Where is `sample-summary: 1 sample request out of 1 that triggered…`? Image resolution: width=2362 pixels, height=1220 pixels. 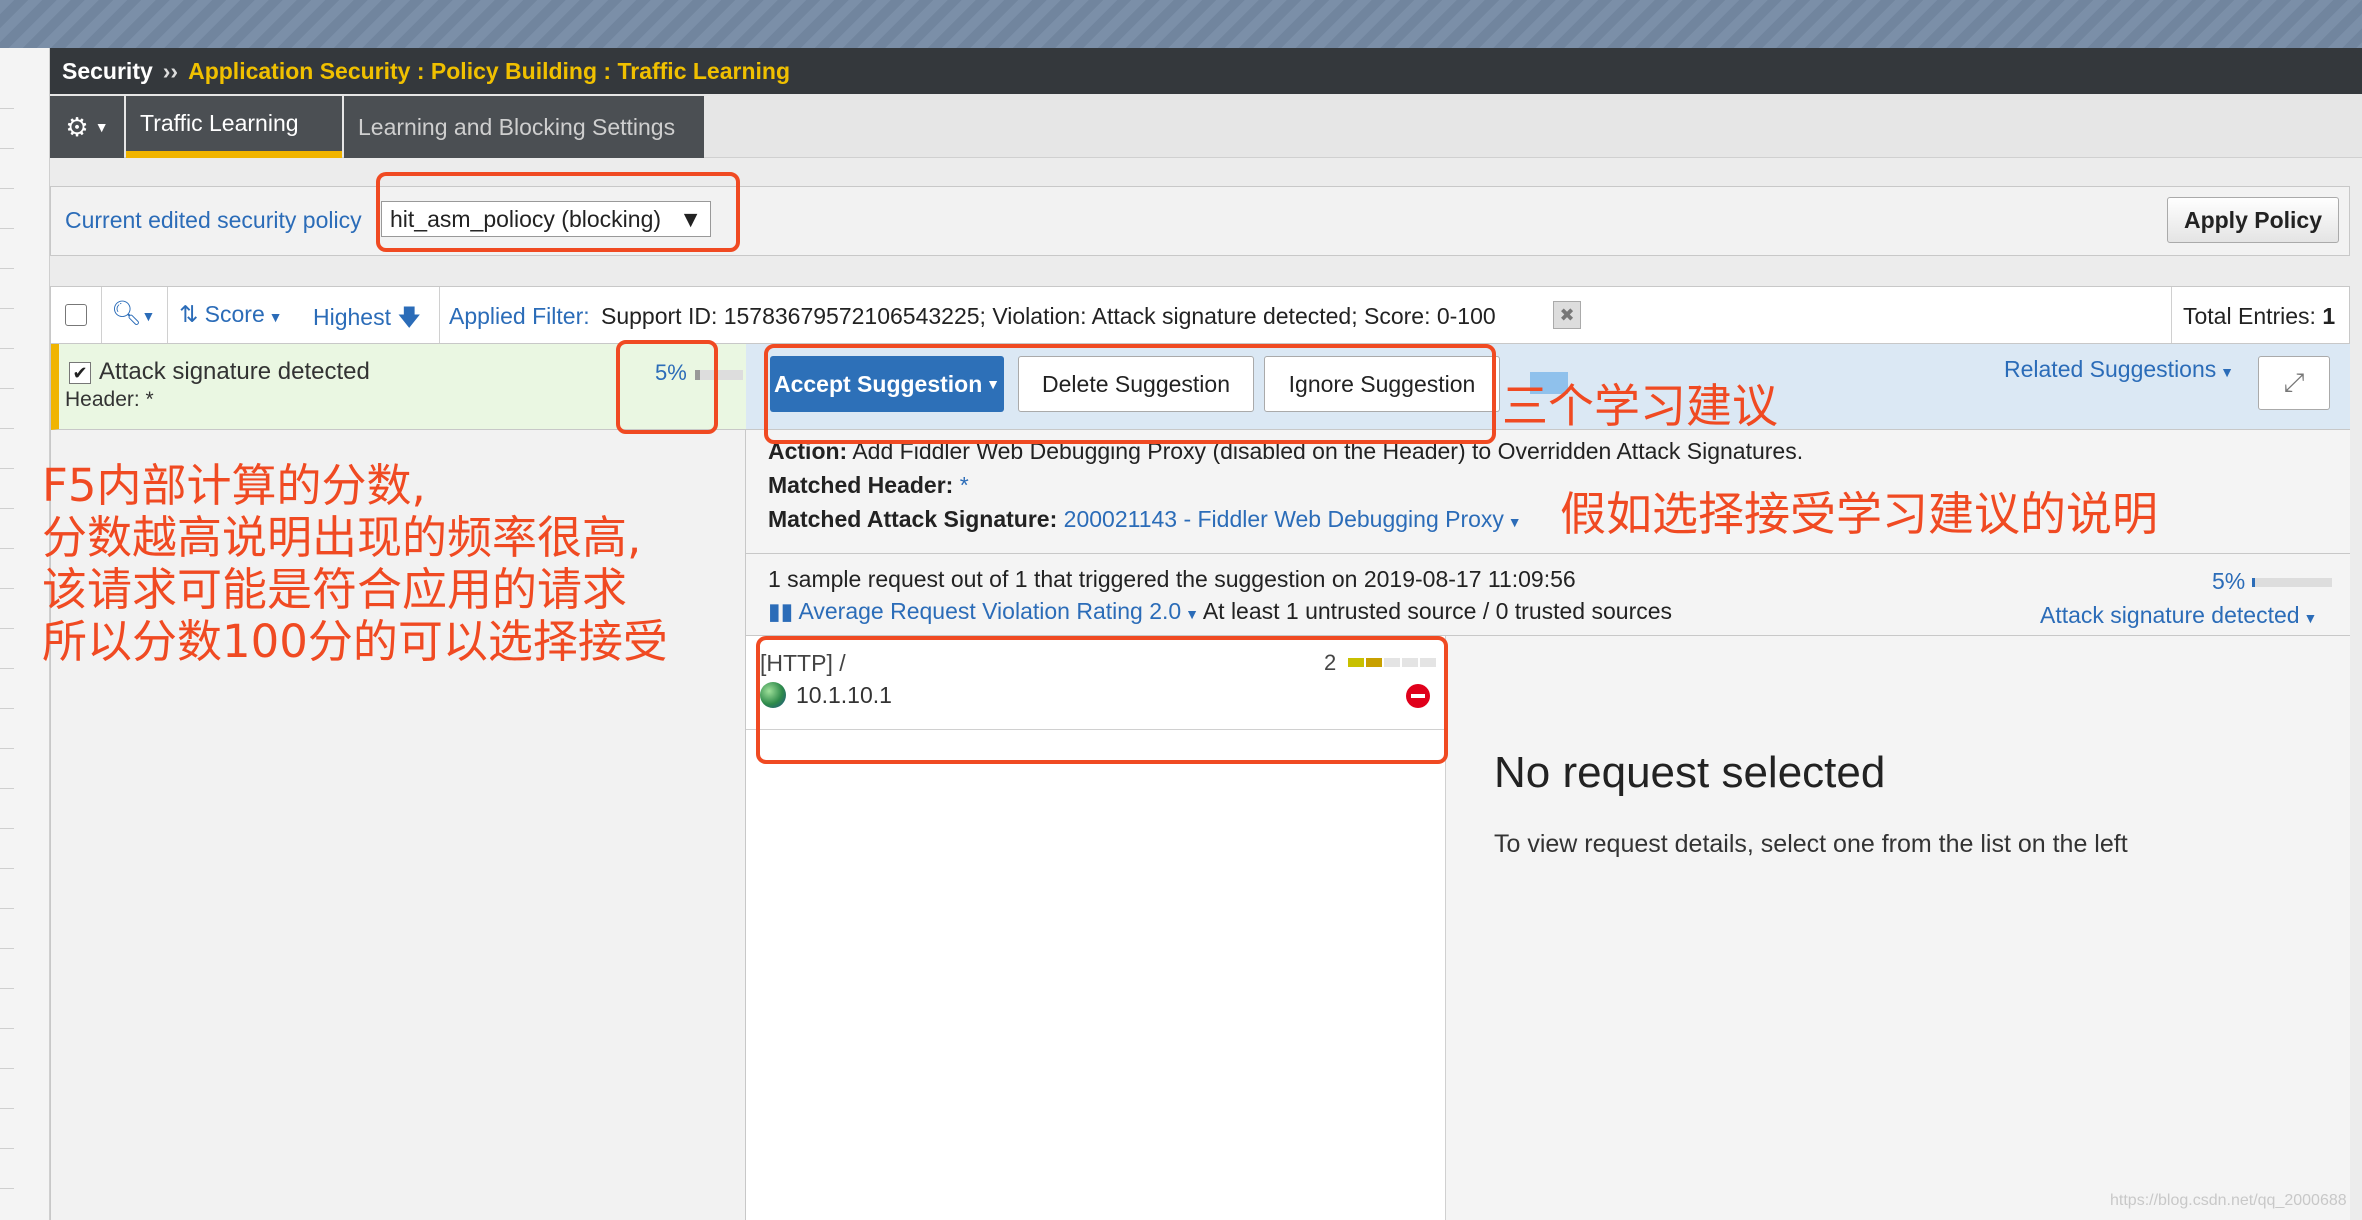 sample-summary: 1 sample request out of 1 that triggered… is located at coordinates (1172, 579).